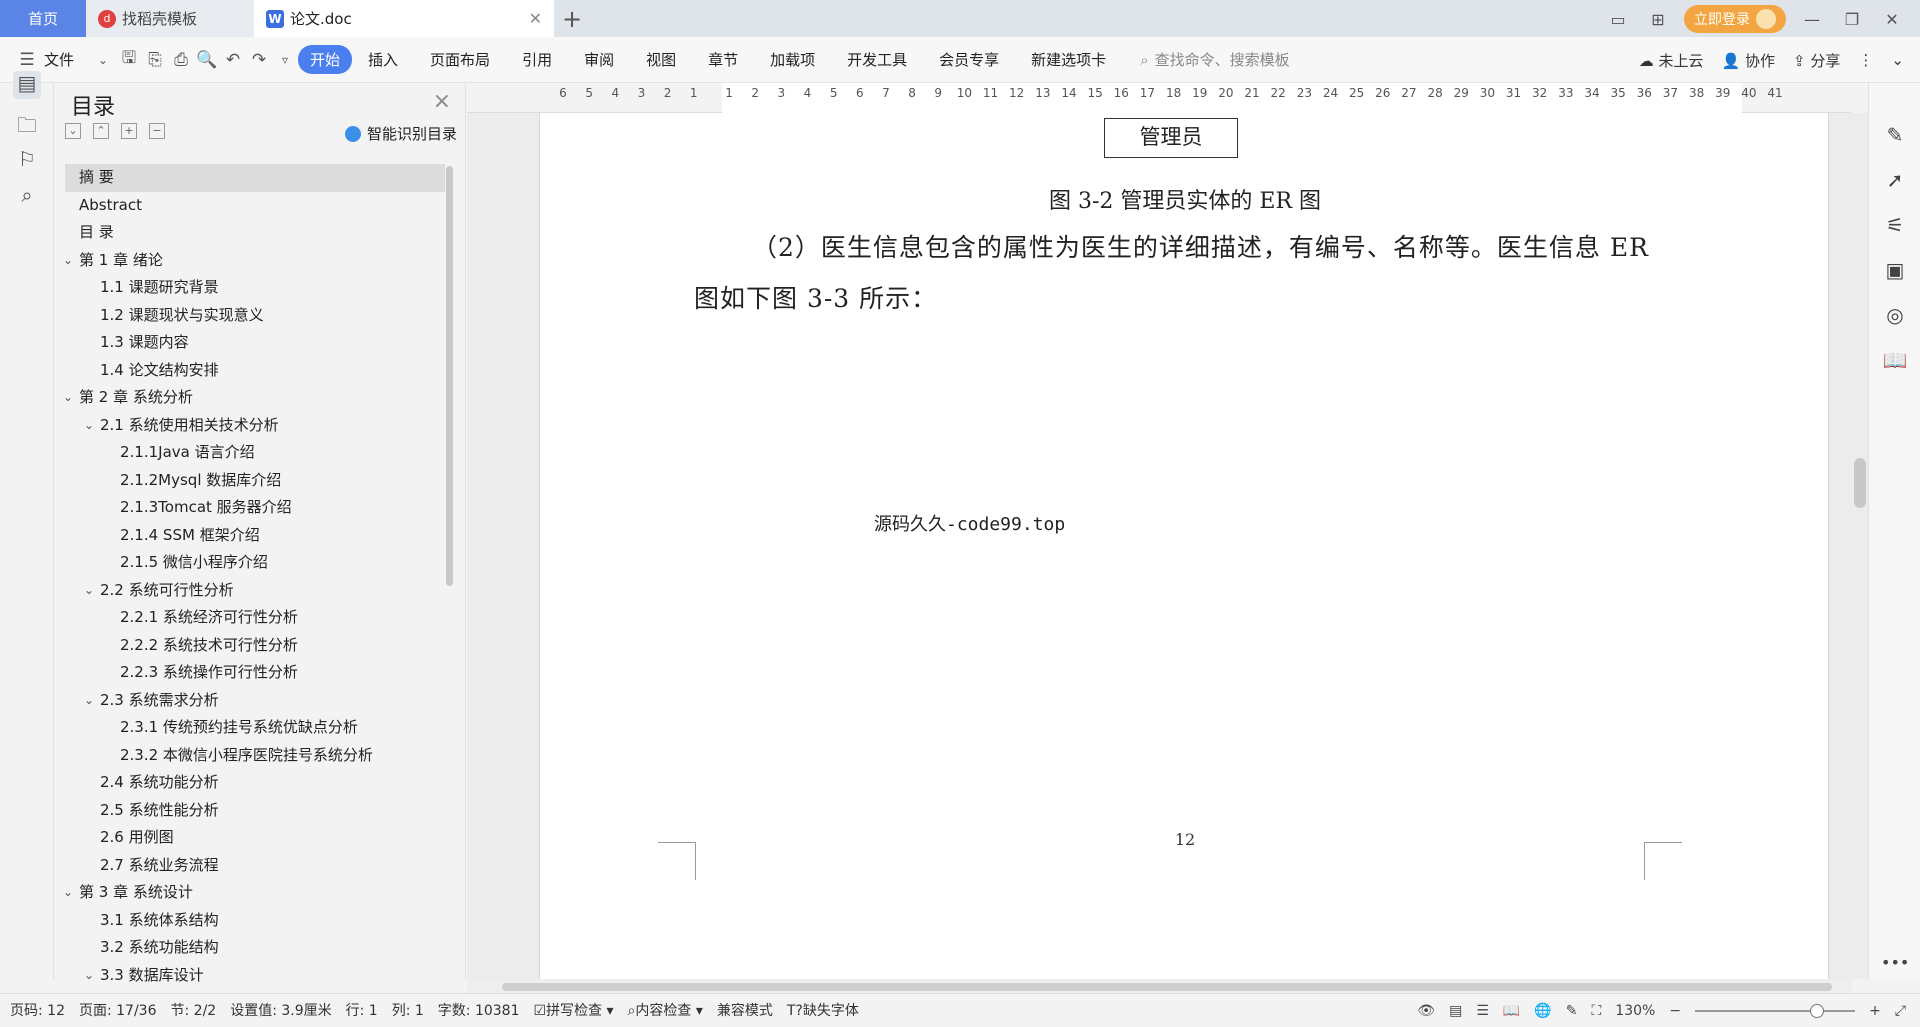  I want to click on fit-page-icon: ⛶, so click(1596, 1011).